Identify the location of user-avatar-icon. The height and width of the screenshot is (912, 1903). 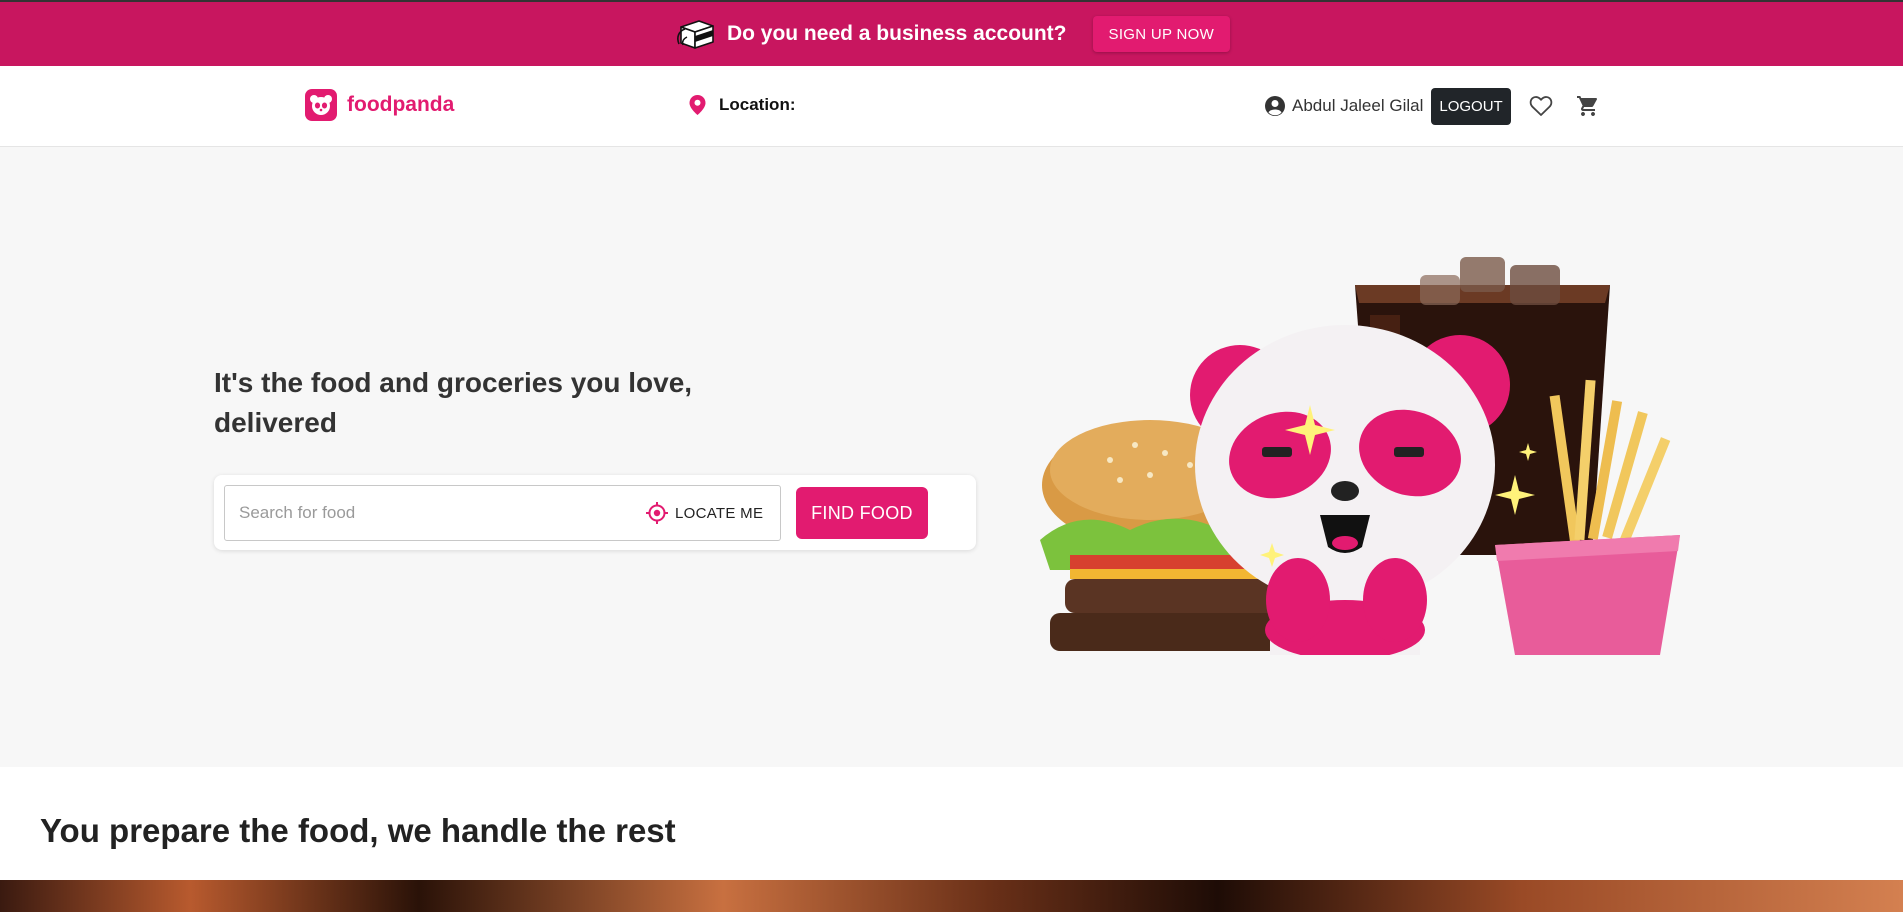
(1275, 106).